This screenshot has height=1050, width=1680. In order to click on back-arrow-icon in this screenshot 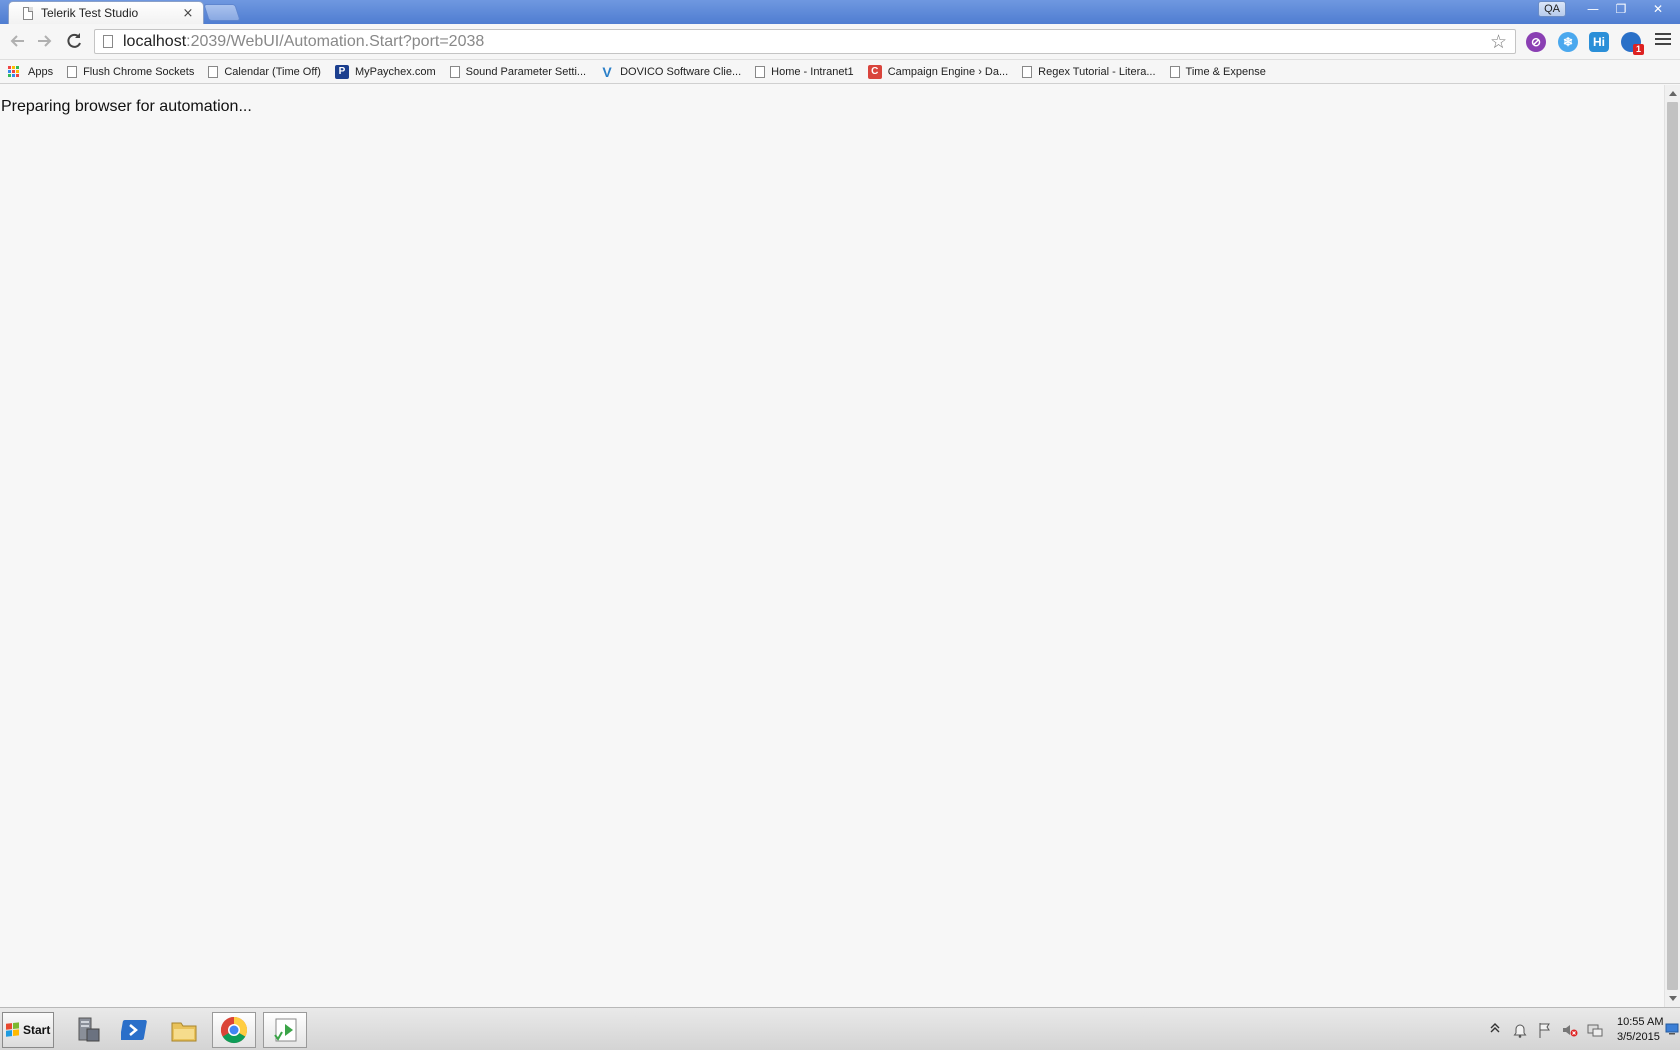, I will do `click(18, 42)`.